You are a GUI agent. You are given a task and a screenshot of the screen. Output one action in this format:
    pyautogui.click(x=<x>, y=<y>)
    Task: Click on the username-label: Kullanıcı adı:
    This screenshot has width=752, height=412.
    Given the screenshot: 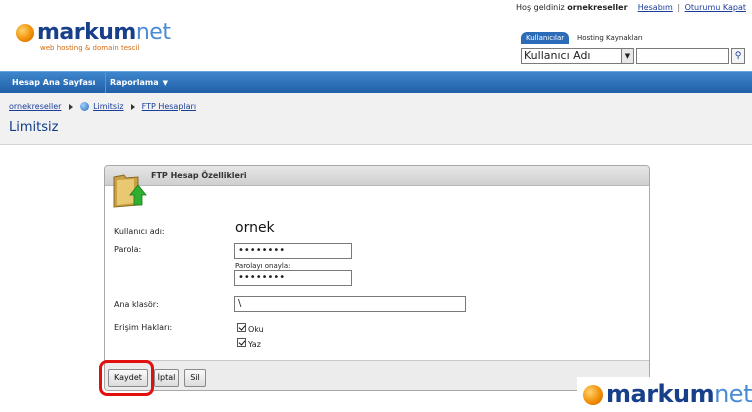 What is the action you would take?
    pyautogui.click(x=139, y=231)
    